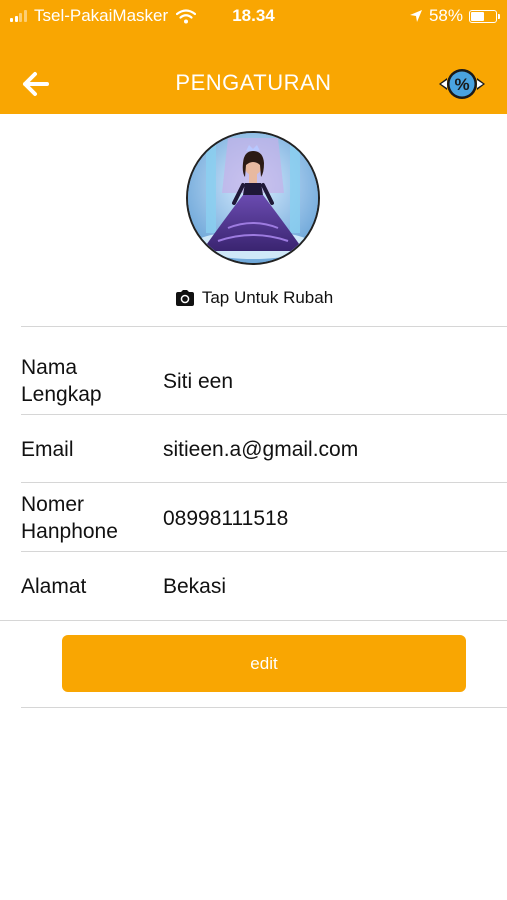  What do you see at coordinates (415, 16) in the screenshot?
I see `location-arrow-icon` at bounding box center [415, 16].